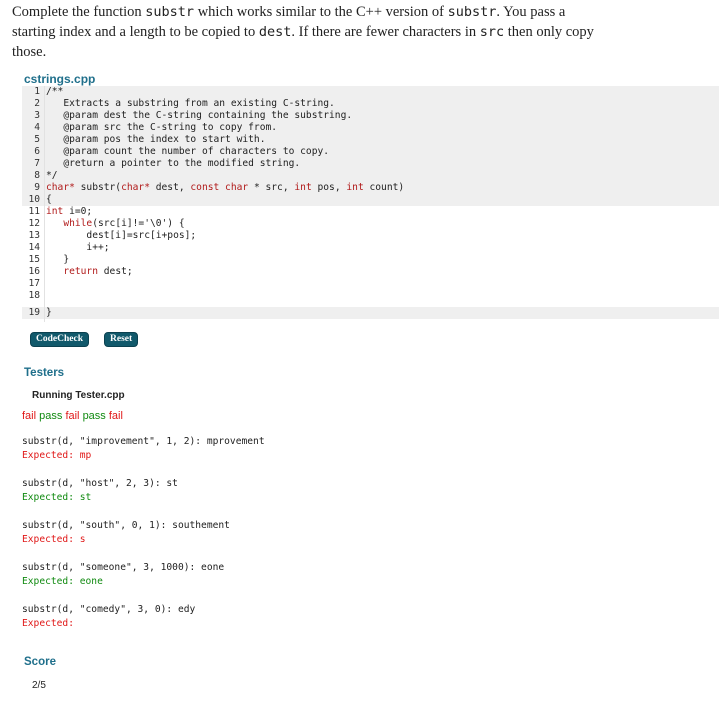 The height and width of the screenshot is (703, 719). Describe the element at coordinates (370, 284) in the screenshot. I see `code-line: 17` at that location.